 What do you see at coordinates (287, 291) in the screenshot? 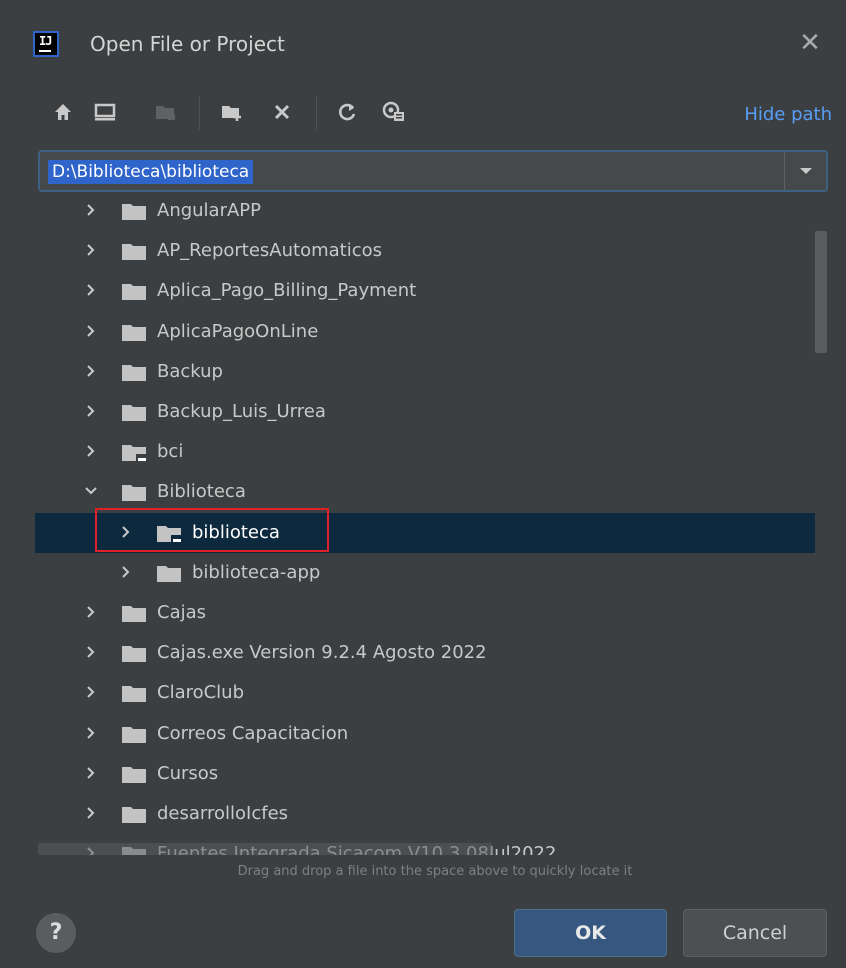
I see `tree-item-label: Aplica_Pago_Billing_Payment` at bounding box center [287, 291].